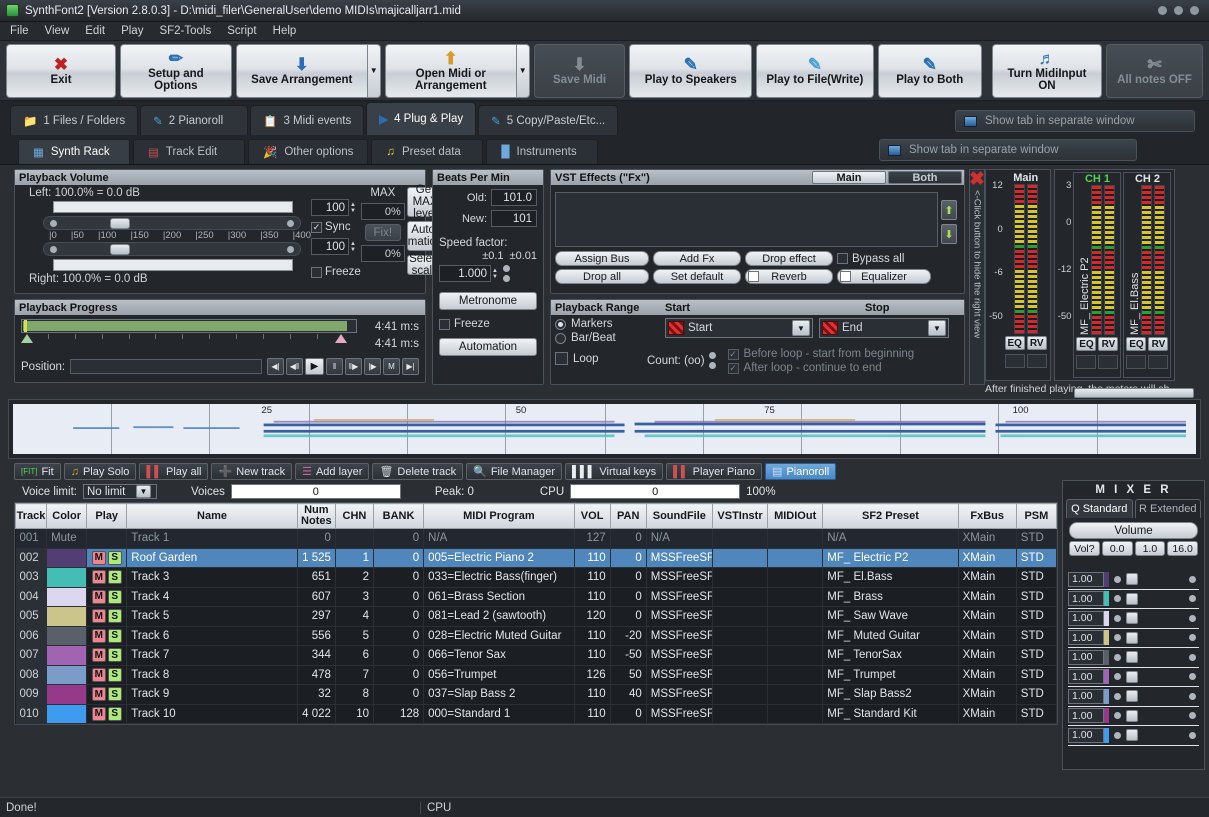 The image size is (1209, 817). I want to click on setup-and-options-button: ✏ Setup and Options, so click(175, 70).